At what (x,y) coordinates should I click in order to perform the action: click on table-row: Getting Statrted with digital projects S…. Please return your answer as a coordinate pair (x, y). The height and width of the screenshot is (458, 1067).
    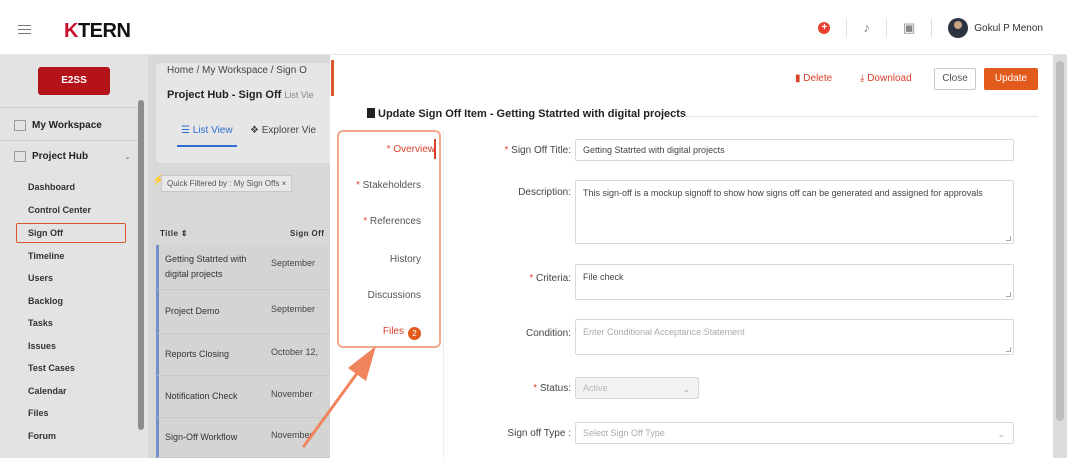
    Looking at the image, I should click on (246, 267).